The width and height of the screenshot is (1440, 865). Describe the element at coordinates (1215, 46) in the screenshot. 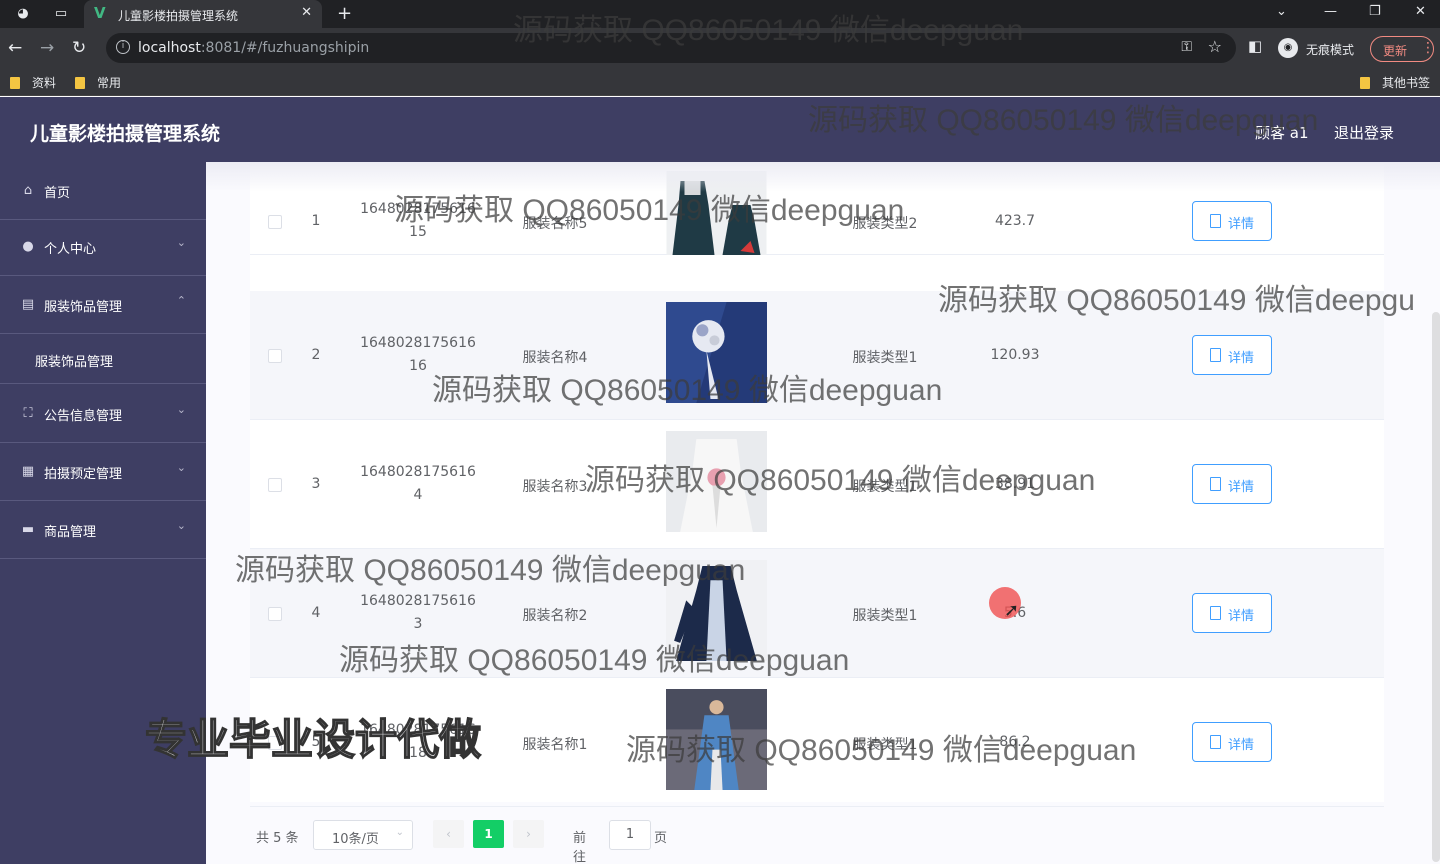

I see `bookmark-star-icon: ☆` at that location.